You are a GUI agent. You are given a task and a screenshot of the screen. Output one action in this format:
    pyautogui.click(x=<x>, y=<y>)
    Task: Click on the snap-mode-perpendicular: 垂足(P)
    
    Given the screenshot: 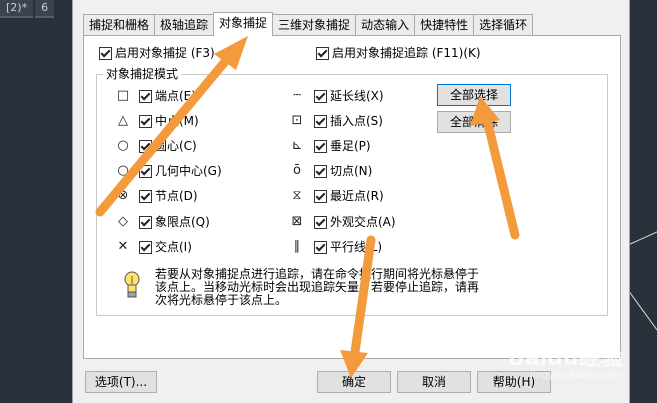 What is the action you would take?
    pyautogui.click(x=342, y=146)
    